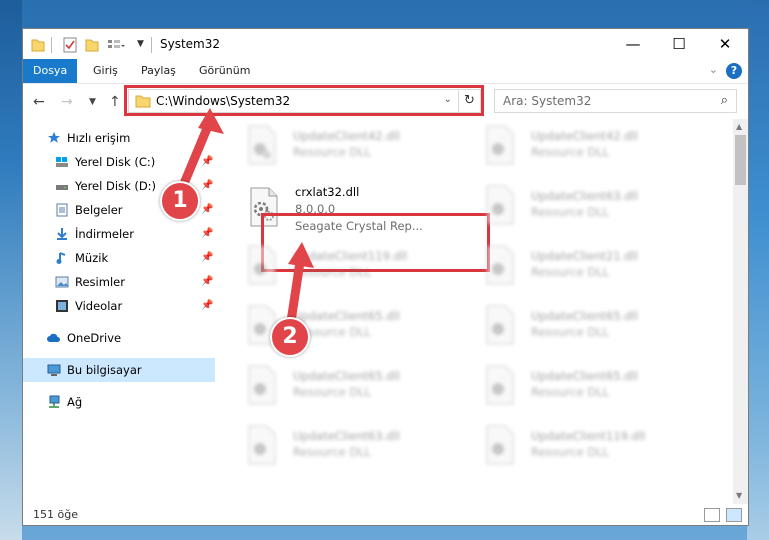 The image size is (769, 540). Describe the element at coordinates (243, 220) in the screenshot. I see `annotation-overlay` at that location.